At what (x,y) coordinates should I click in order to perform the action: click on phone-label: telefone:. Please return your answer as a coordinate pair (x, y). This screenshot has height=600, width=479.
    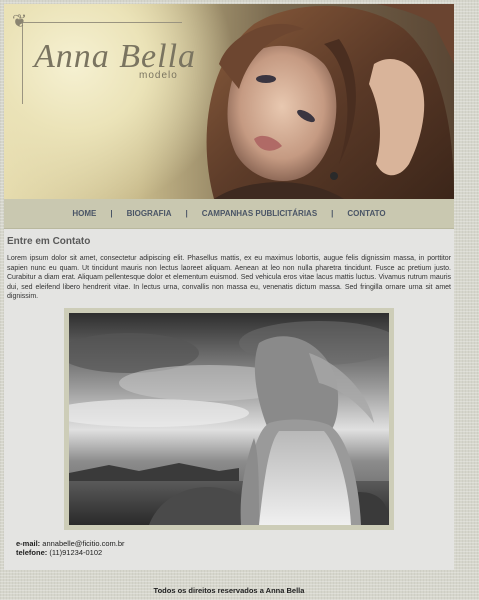
    Looking at the image, I should click on (32, 552).